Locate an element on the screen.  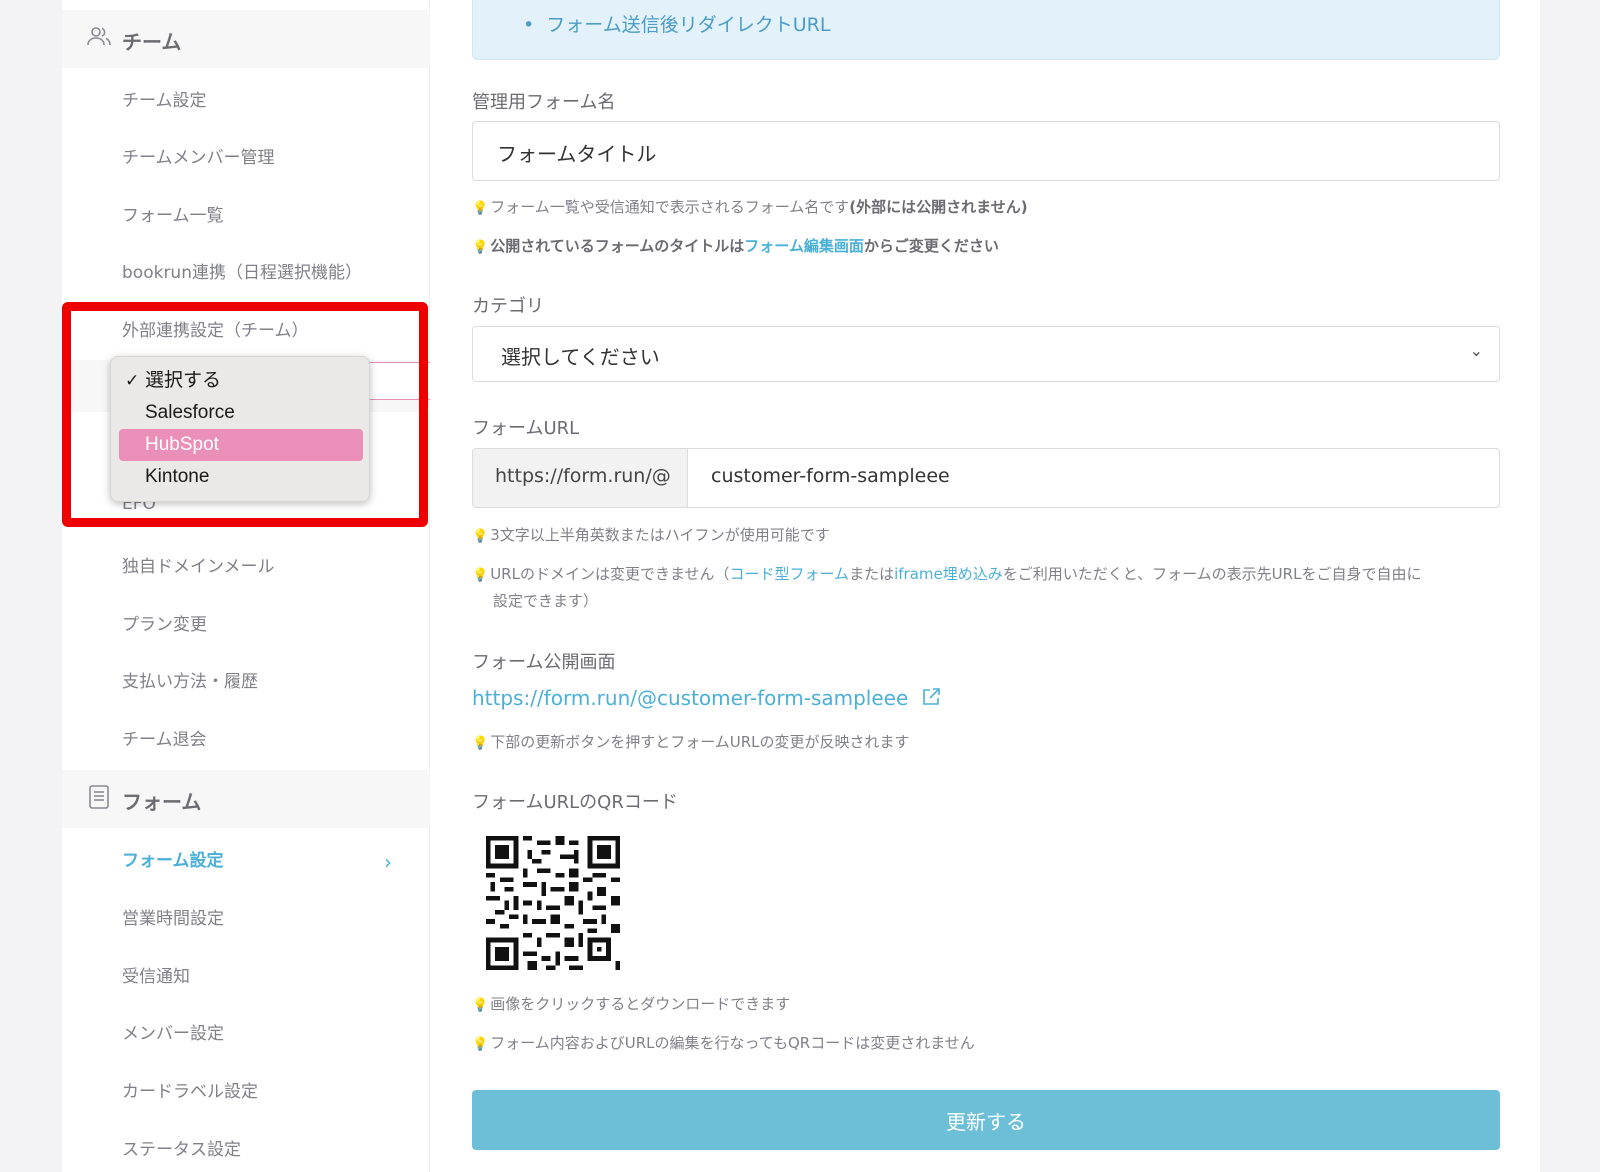
sidebar-item-card-label: カードラベル設定 is located at coordinates (190, 1089).